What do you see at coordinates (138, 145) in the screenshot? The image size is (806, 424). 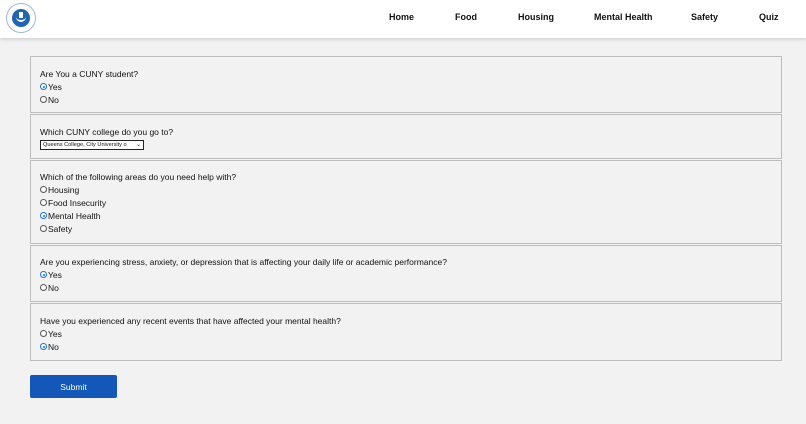 I see `chevron-down-icon: ⌄` at bounding box center [138, 145].